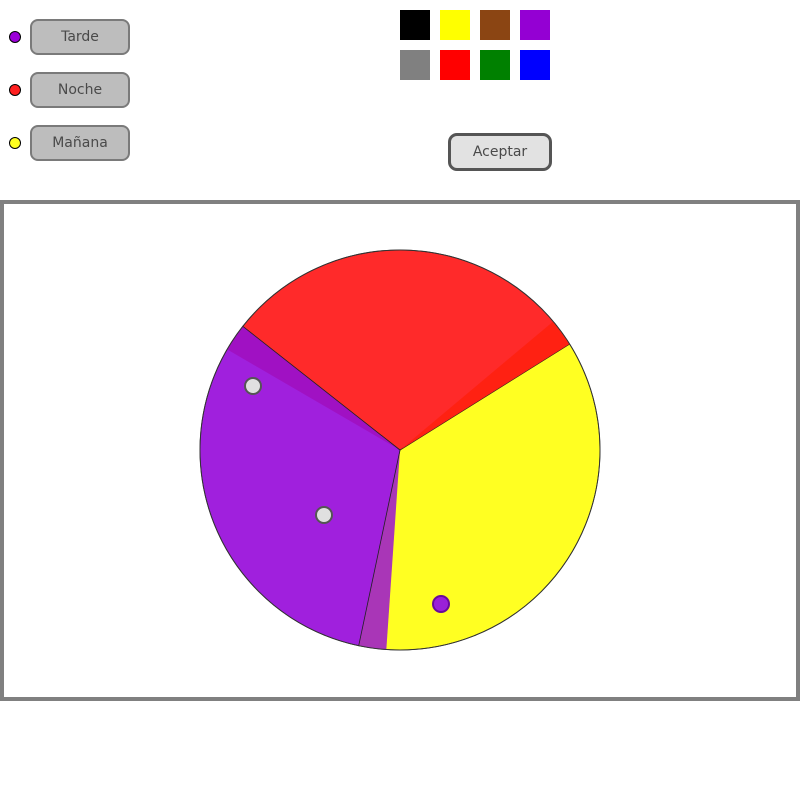 This screenshot has width=800, height=805. Describe the element at coordinates (253, 386) in the screenshot. I see `boundary-handle` at that location.